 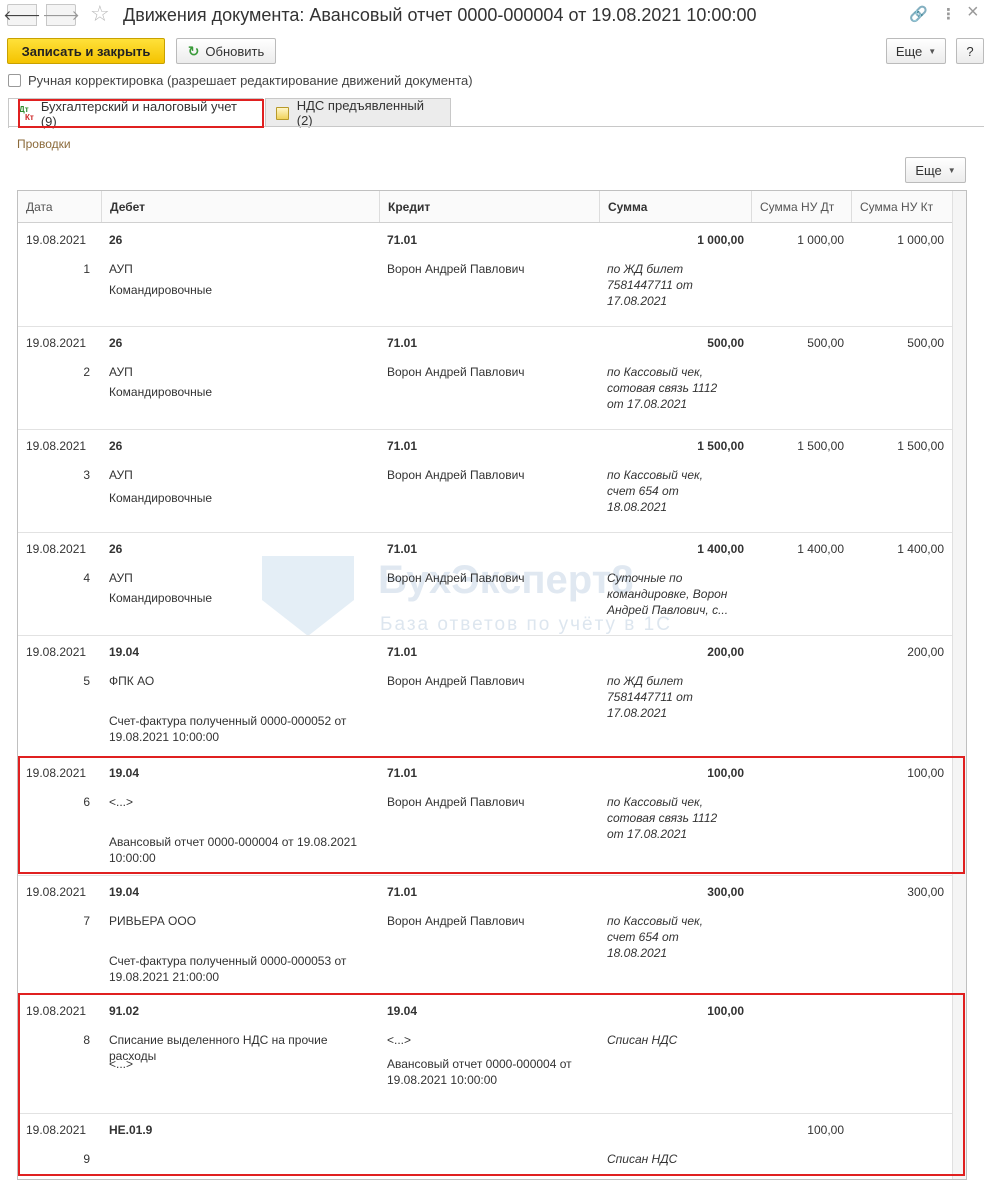 What do you see at coordinates (959, 685) in the screenshot?
I see `vertical-scrollbar` at bounding box center [959, 685].